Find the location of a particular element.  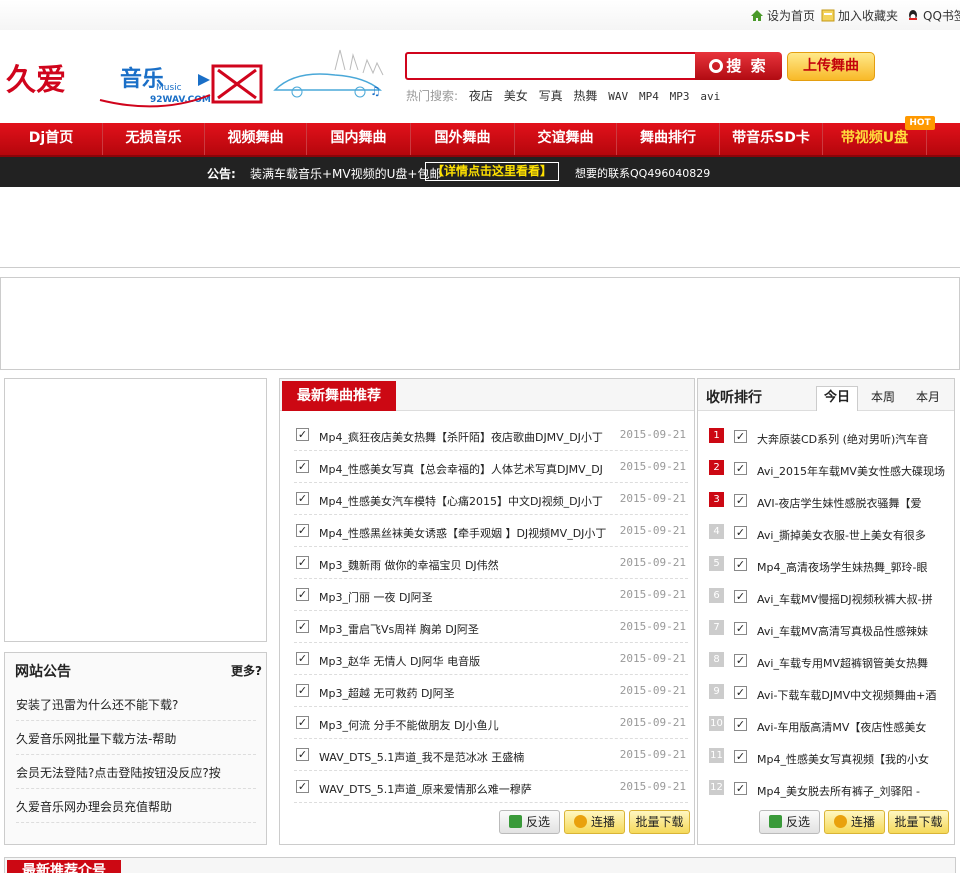

hot-keyword: MP3 is located at coordinates (680, 96).